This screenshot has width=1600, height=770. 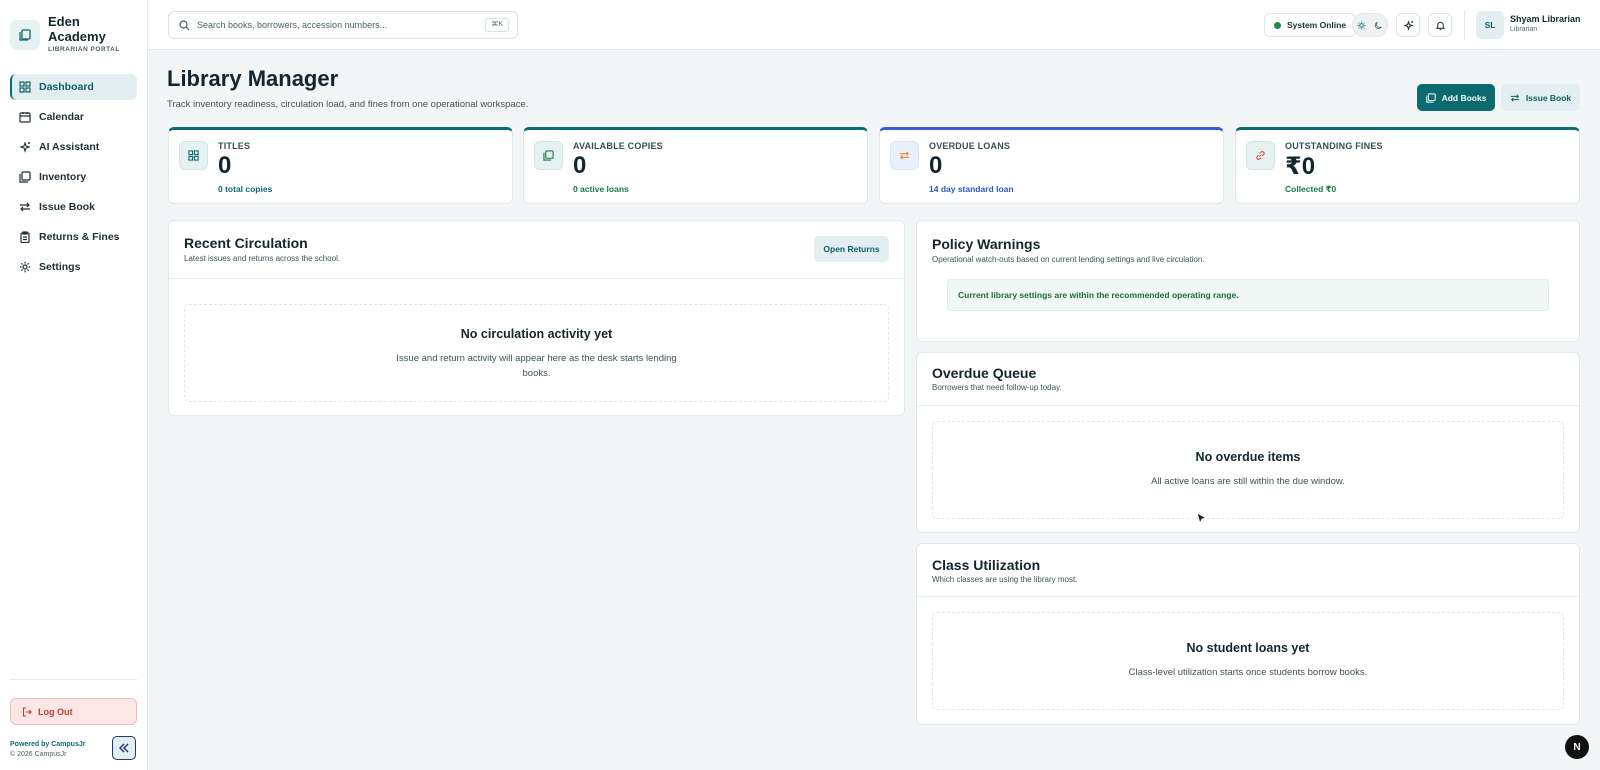 I want to click on empty-state-title: No circulation activity yet, so click(x=536, y=334).